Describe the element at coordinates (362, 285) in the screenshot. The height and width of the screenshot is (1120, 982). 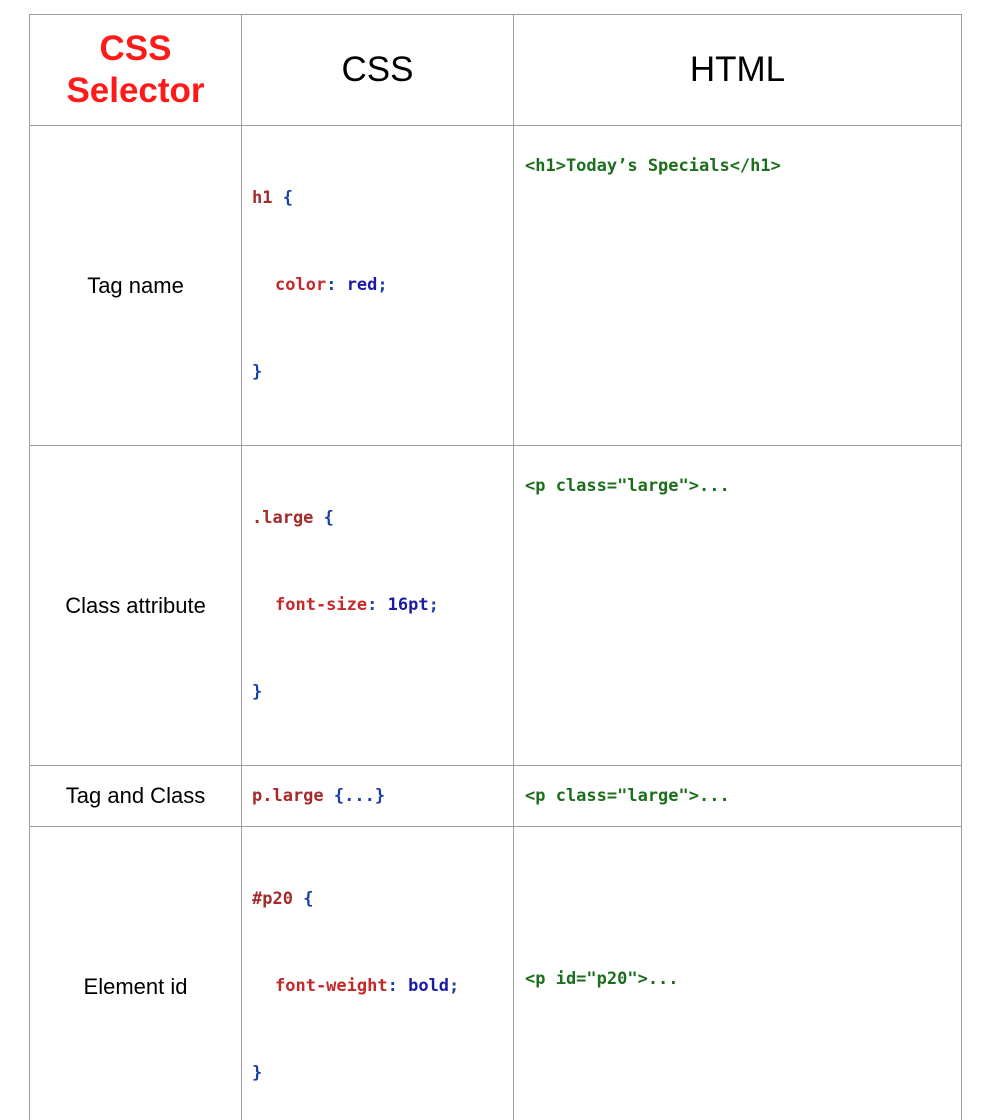
I see `css-value: red` at that location.